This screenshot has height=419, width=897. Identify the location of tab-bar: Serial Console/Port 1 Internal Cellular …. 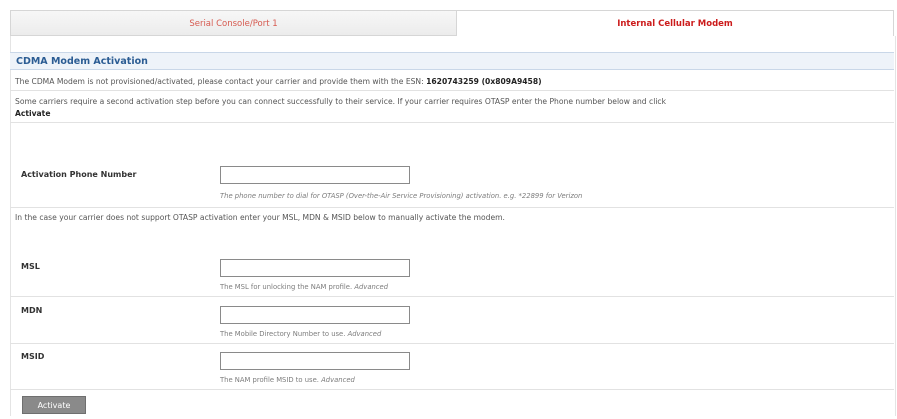
(452, 23).